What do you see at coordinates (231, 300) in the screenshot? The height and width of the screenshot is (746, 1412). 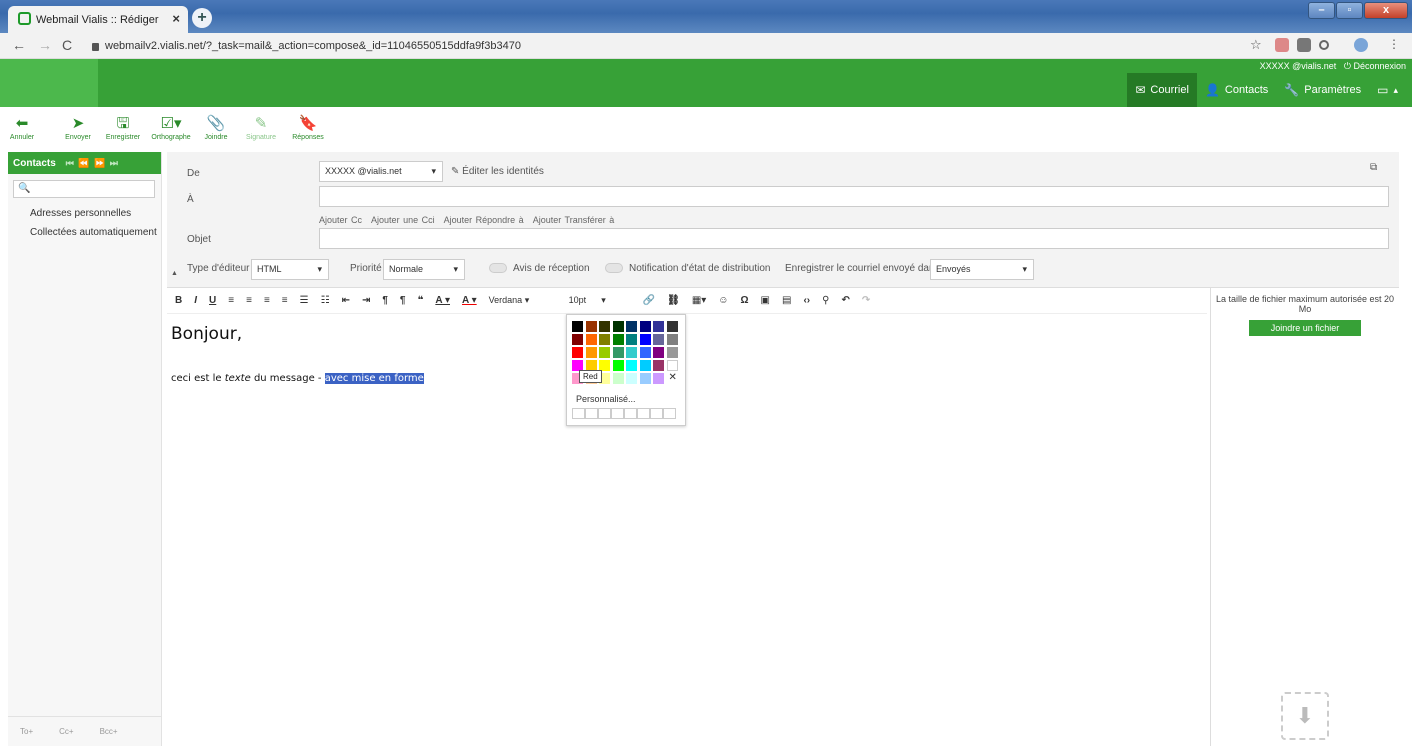 I see `align-left-icon: ≡` at bounding box center [231, 300].